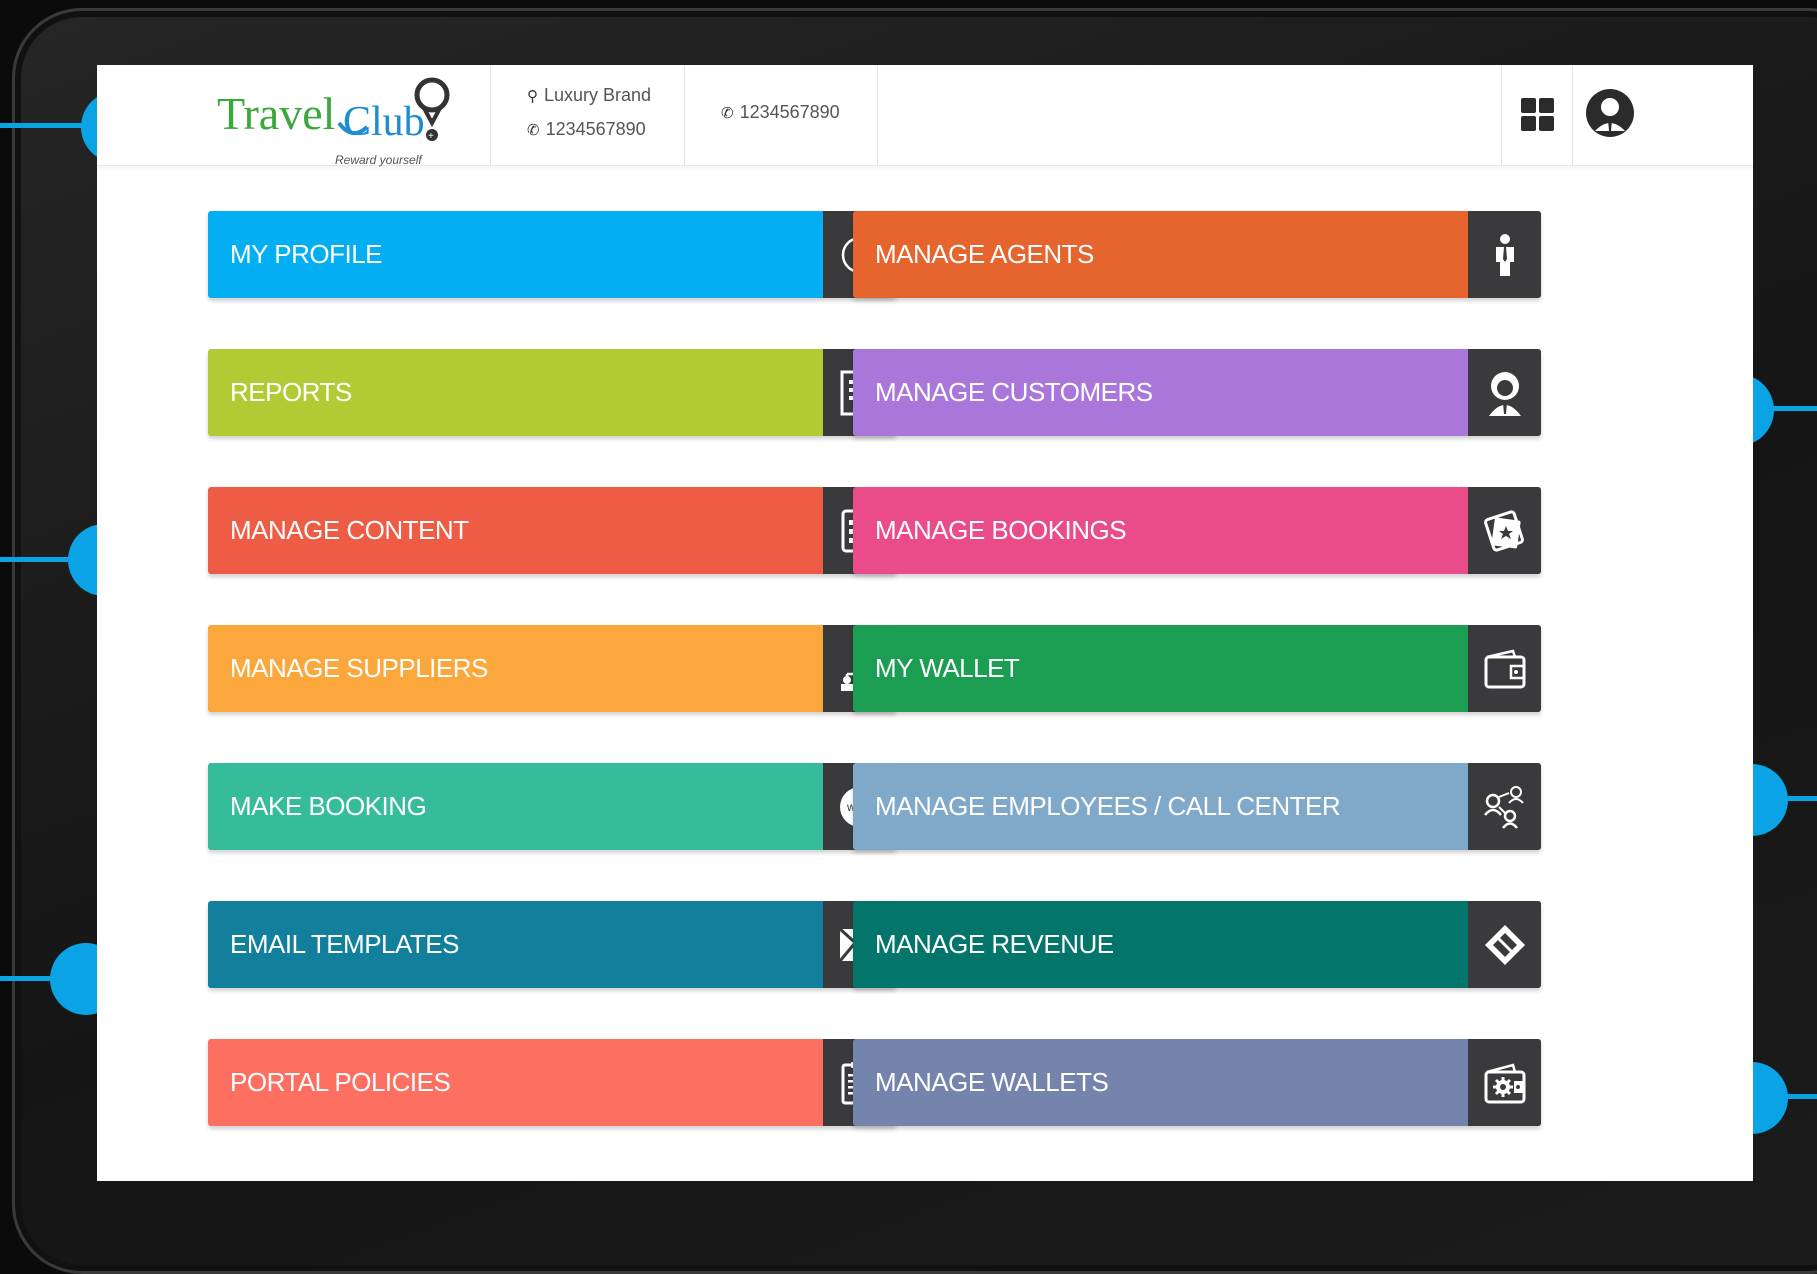 The width and height of the screenshot is (1817, 1274). I want to click on tile-label: MANAGE CONTENT, so click(349, 530).